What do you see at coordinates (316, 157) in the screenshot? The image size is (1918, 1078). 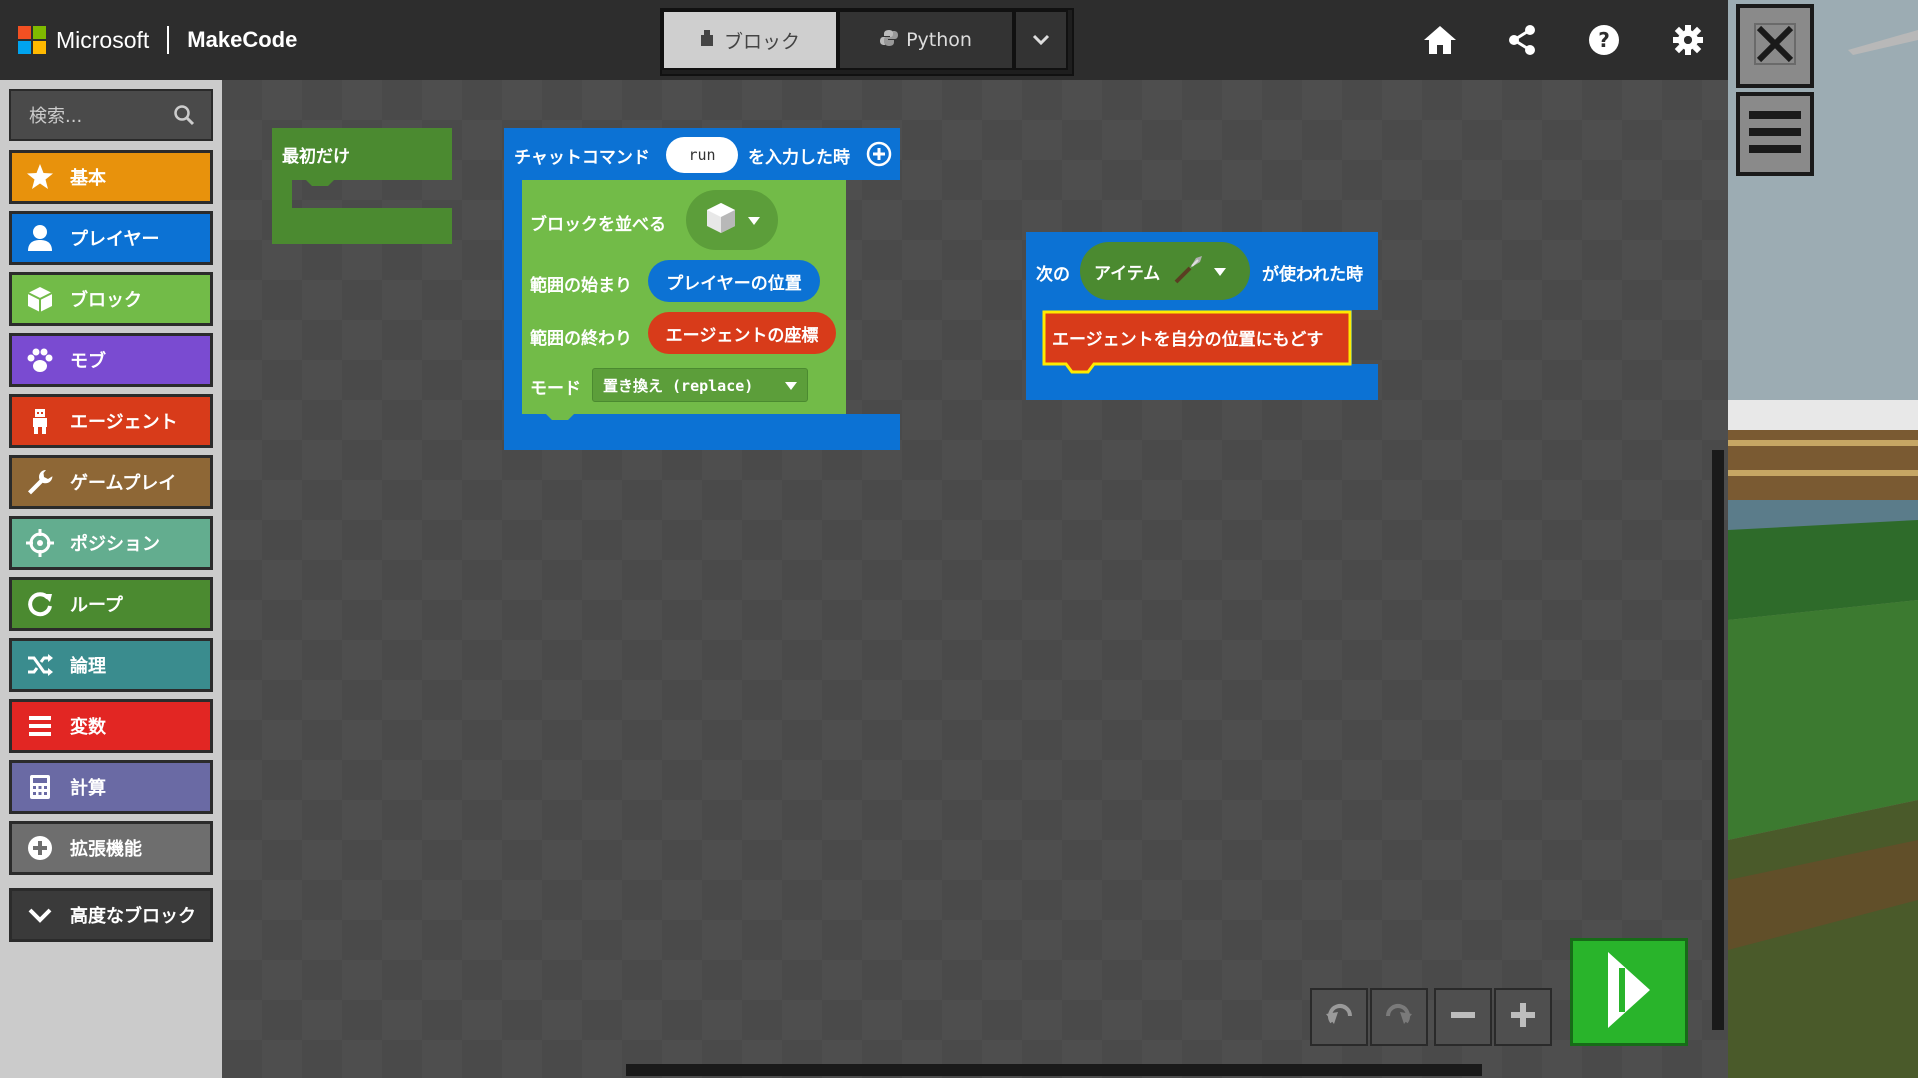 I see `on-start-label: 最初だけ` at bounding box center [316, 157].